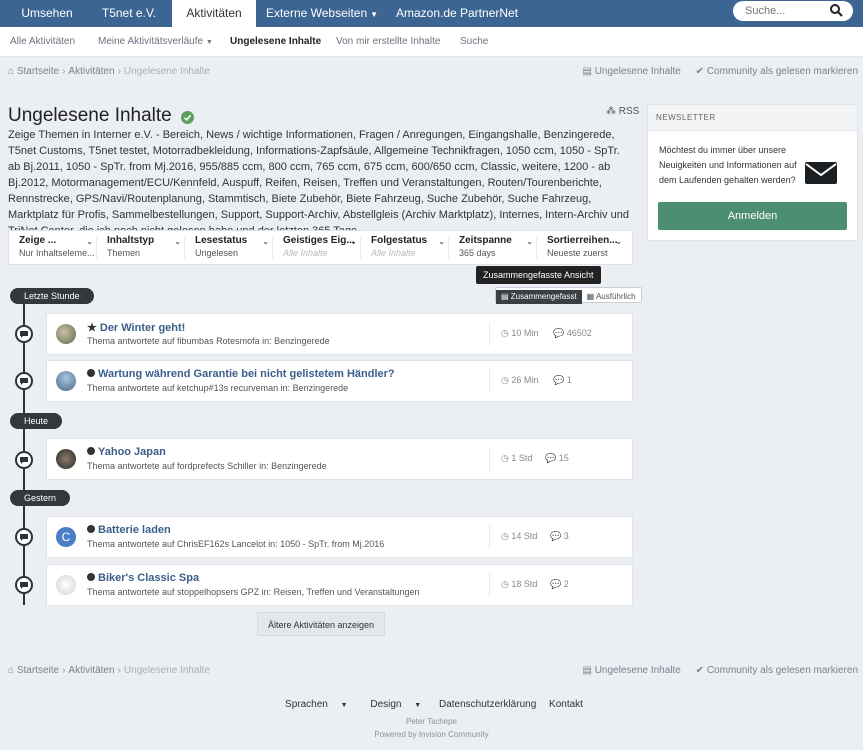 Image resolution: width=863 pixels, height=750 pixels. I want to click on filter-geistiges-eigentum: Geistiges Eig... Alle Inhalte ⌄, so click(317, 247).